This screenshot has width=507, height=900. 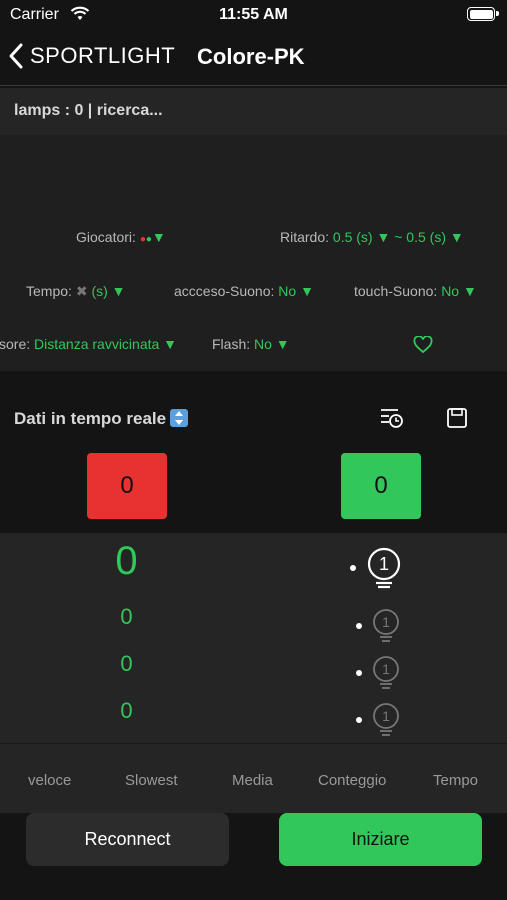 What do you see at coordinates (81, 291) in the screenshot?
I see `clear-x-icon: ✖` at bounding box center [81, 291].